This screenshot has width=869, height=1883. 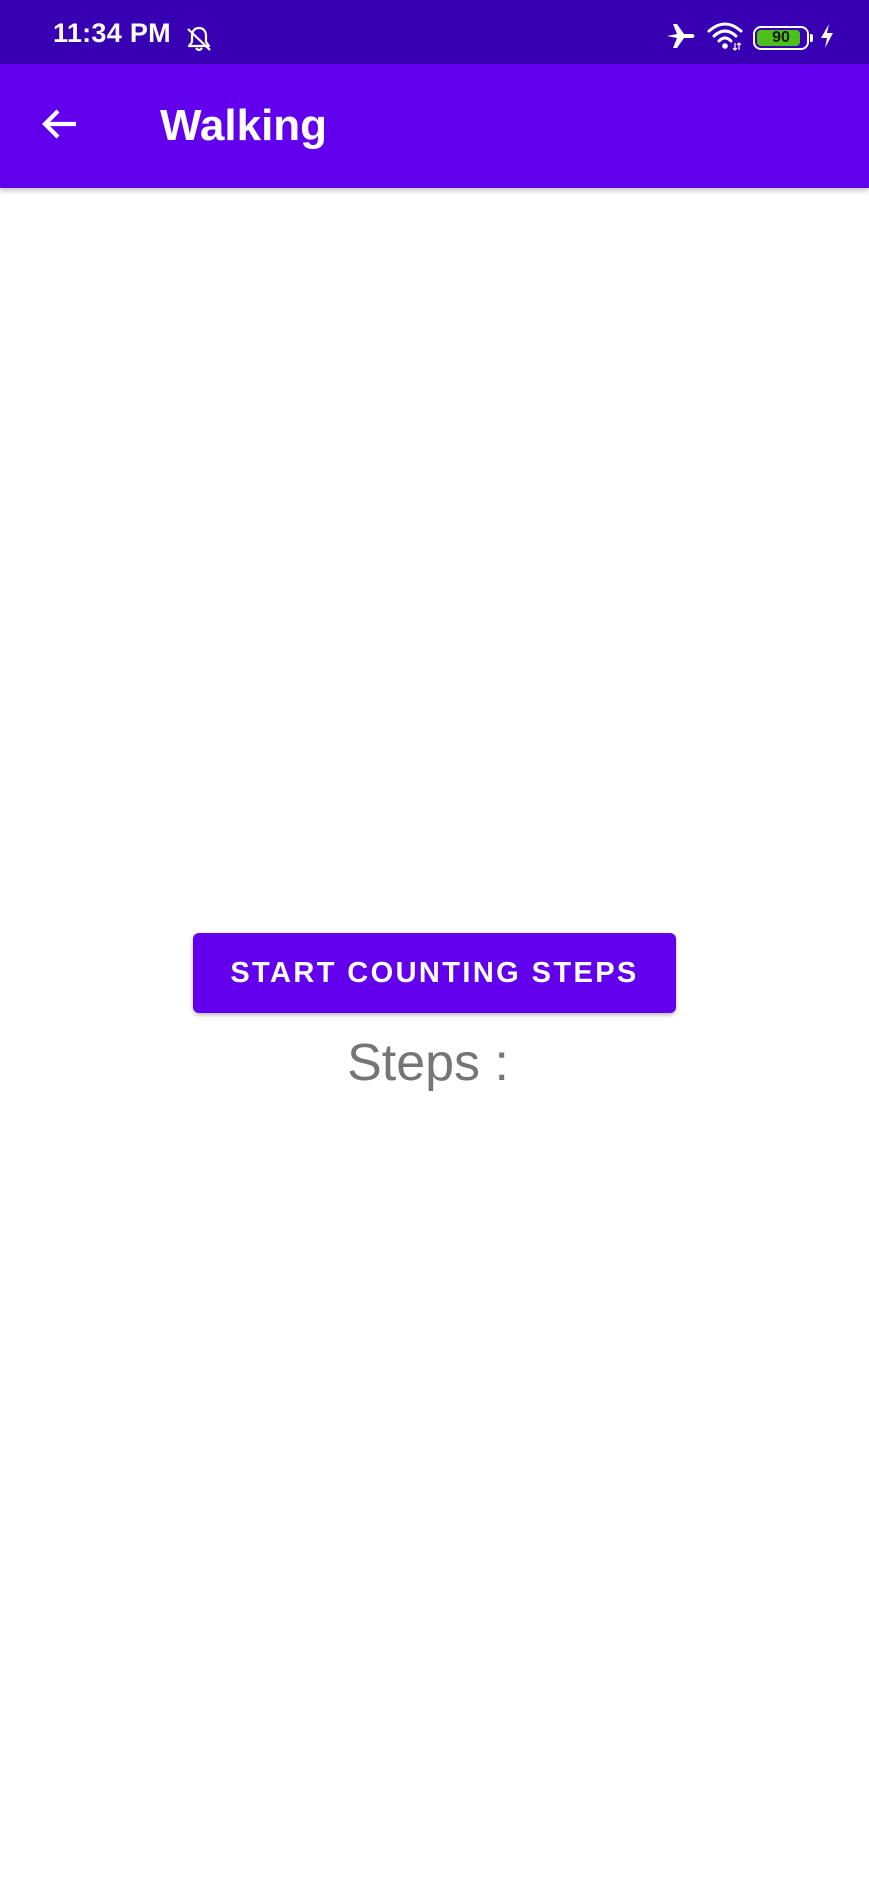 I want to click on wifi-icon, so click(x=725, y=38).